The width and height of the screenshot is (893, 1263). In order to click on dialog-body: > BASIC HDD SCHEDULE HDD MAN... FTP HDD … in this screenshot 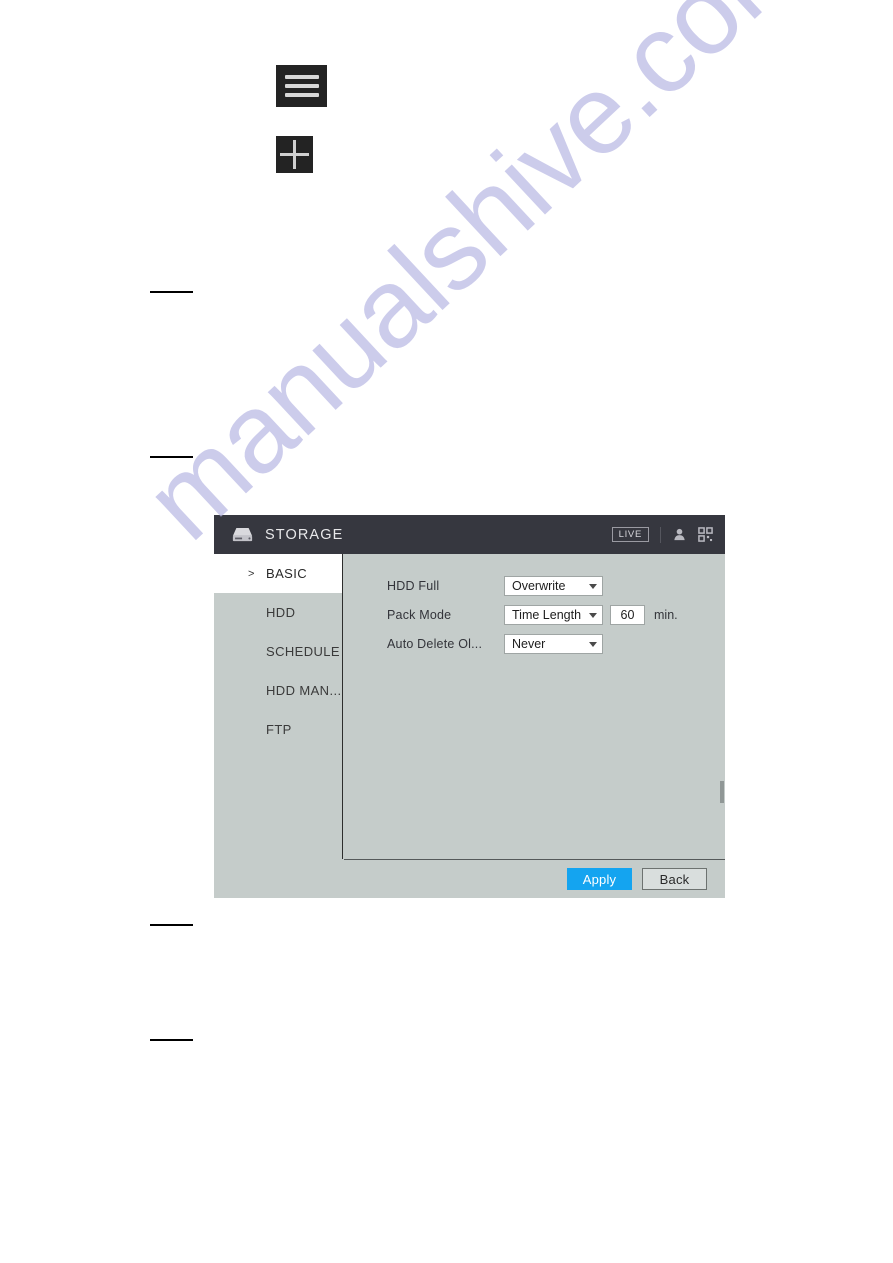, I will do `click(469, 706)`.